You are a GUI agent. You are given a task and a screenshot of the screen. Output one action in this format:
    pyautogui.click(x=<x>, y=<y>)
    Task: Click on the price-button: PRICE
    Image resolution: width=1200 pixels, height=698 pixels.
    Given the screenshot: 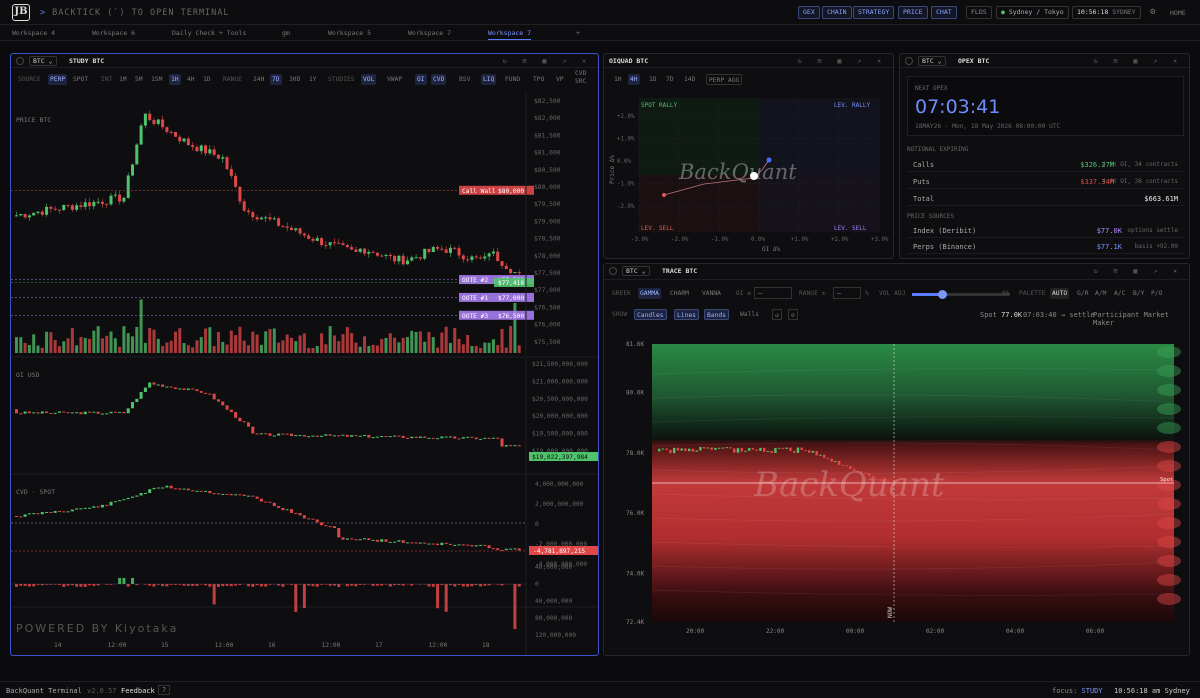 What is the action you would take?
    pyautogui.click(x=913, y=12)
    